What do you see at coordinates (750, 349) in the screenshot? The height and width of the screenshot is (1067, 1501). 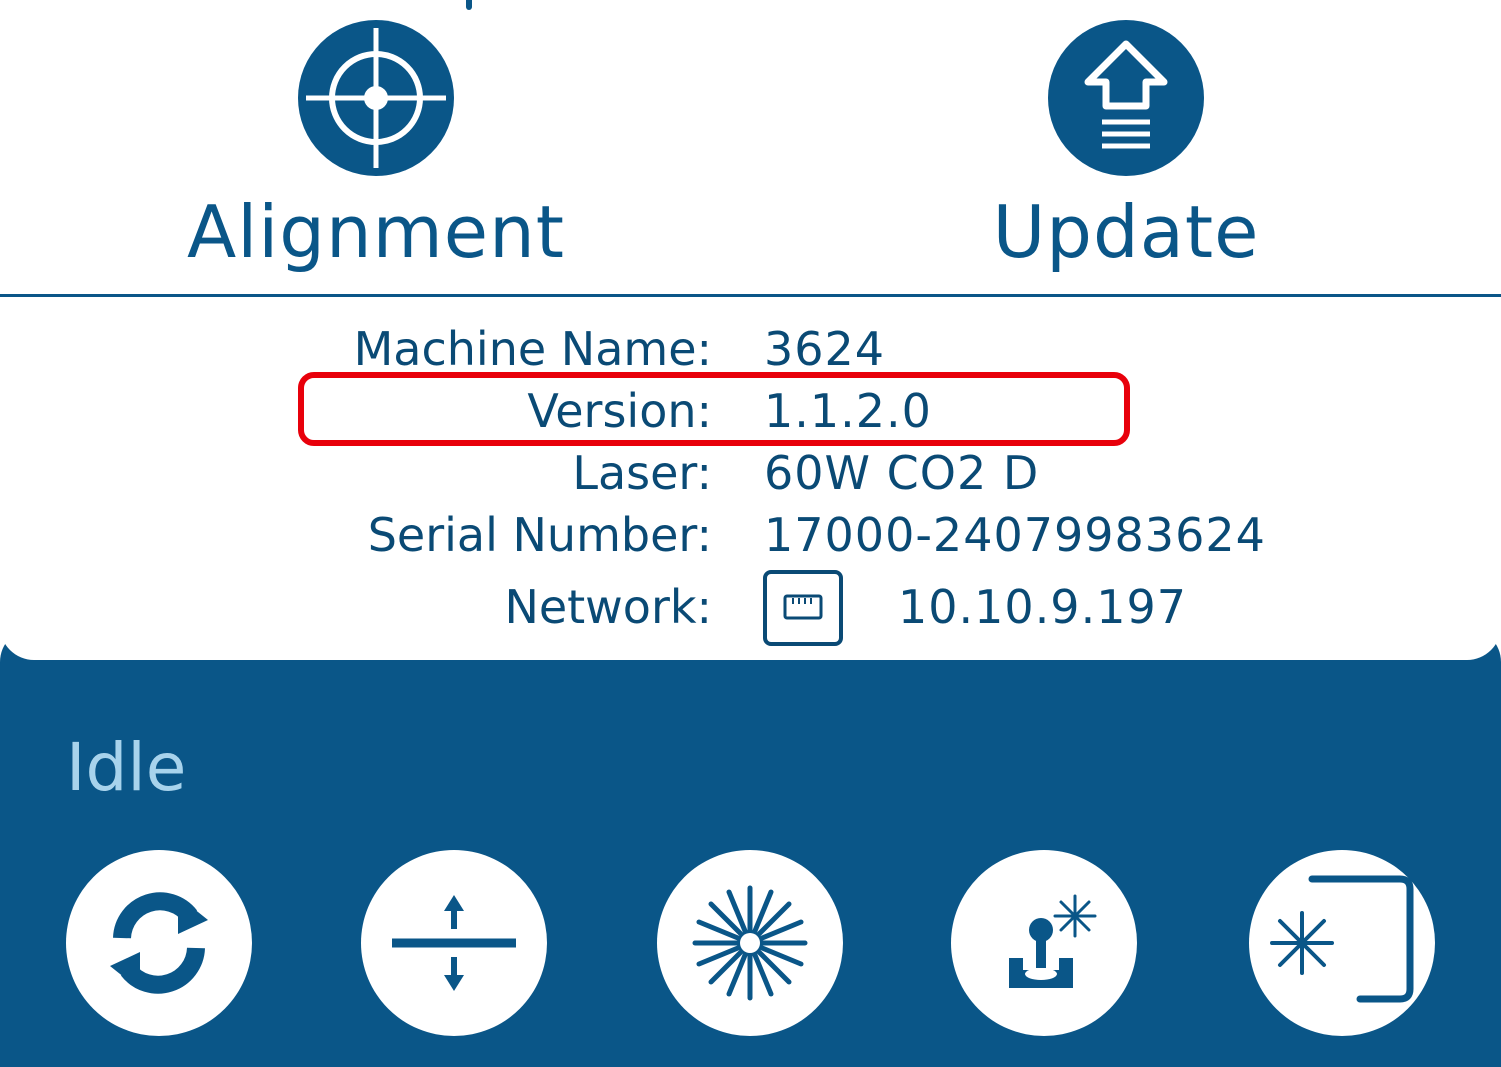 I see `info-row-machine-name: Machine Name: 3624` at bounding box center [750, 349].